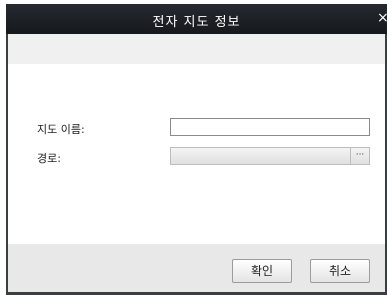 Image resolution: width=387 pixels, height=295 pixels. What do you see at coordinates (262, 271) in the screenshot?
I see `ok-button: 확인` at bounding box center [262, 271].